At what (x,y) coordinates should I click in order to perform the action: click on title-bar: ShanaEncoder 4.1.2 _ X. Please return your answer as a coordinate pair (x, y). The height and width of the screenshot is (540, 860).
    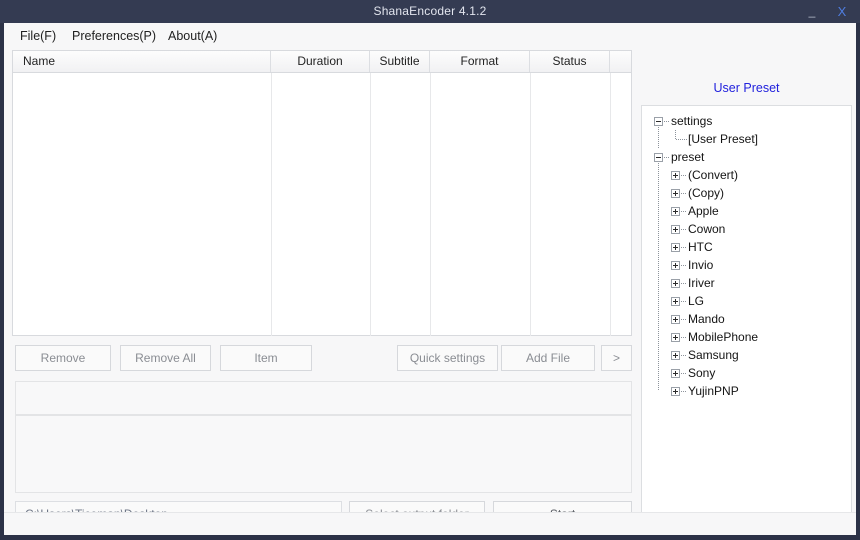
    Looking at the image, I should click on (430, 11).